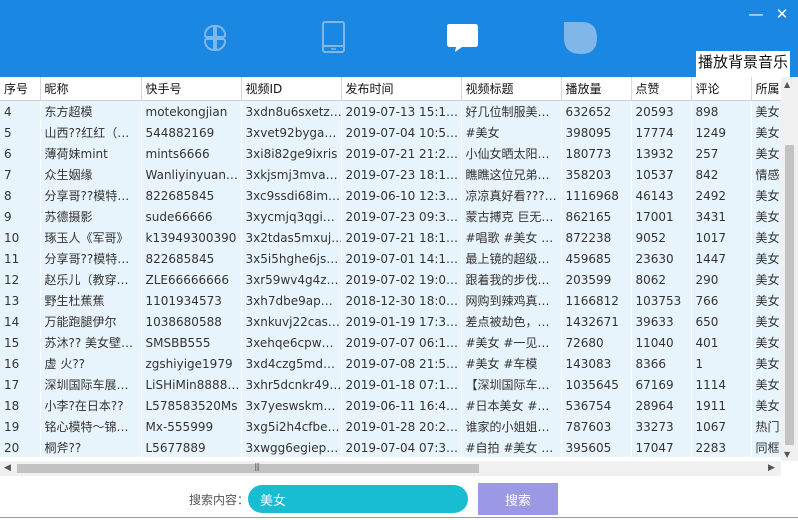 The width and height of the screenshot is (798, 520). I want to click on table-cell: #美女 #车模, so click(511, 363).